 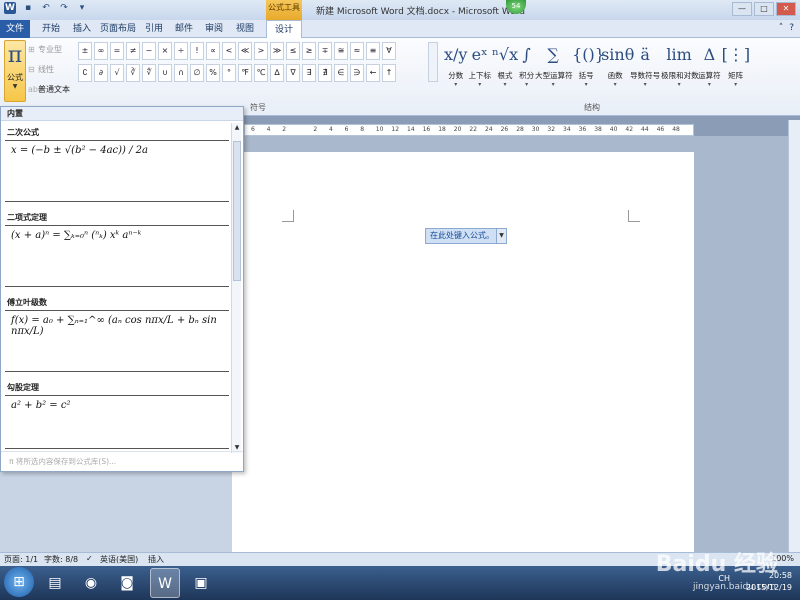 What do you see at coordinates (156, 559) in the screenshot?
I see `insert-mode: 插入` at bounding box center [156, 559].